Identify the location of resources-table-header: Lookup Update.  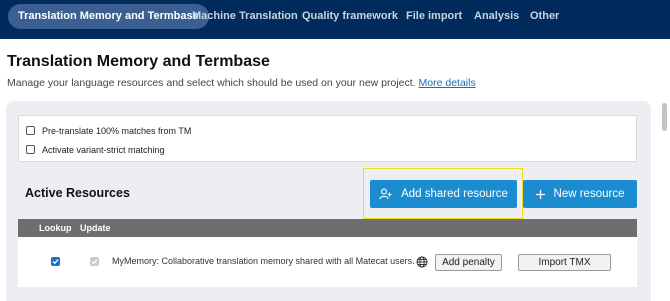
(327, 228).